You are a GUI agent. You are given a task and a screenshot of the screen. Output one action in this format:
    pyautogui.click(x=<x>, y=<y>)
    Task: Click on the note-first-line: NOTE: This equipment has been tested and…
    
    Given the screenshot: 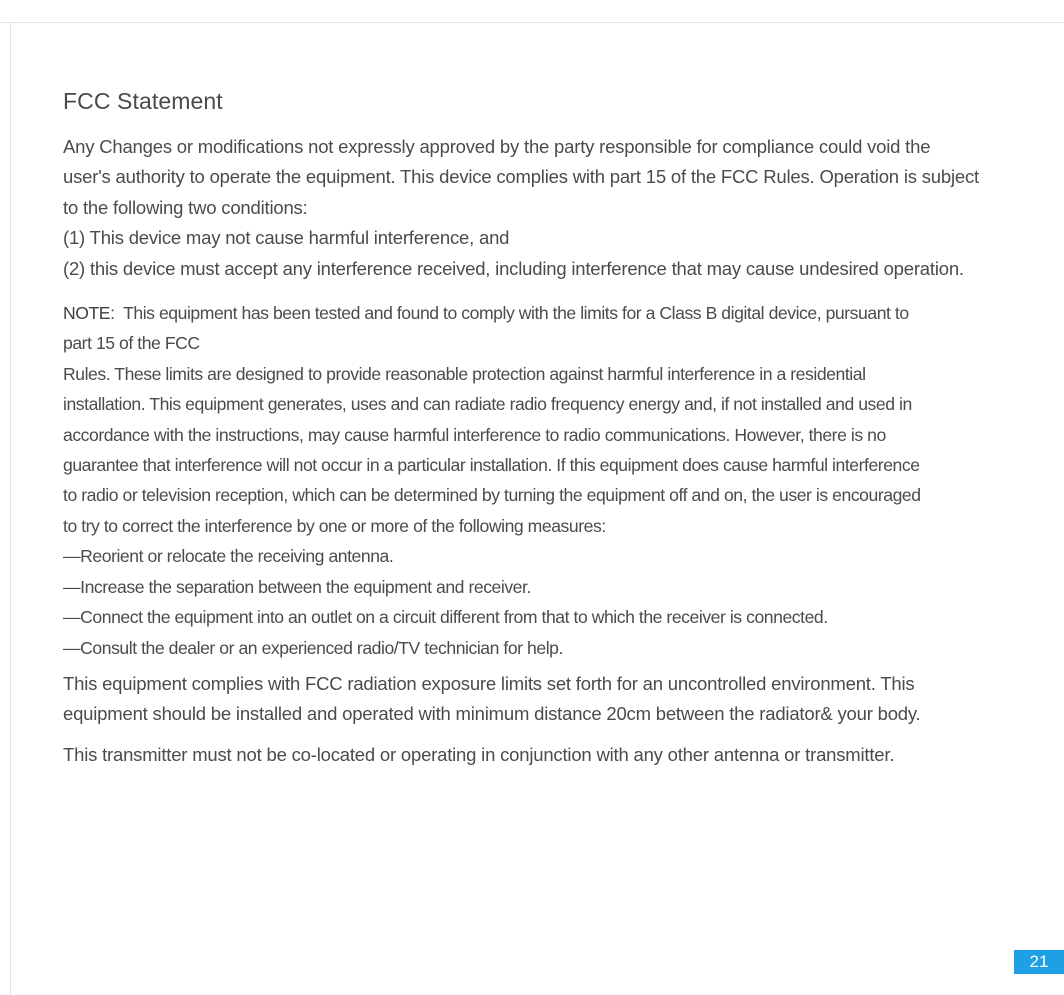 What is the action you would take?
    pyautogui.click(x=548, y=313)
    